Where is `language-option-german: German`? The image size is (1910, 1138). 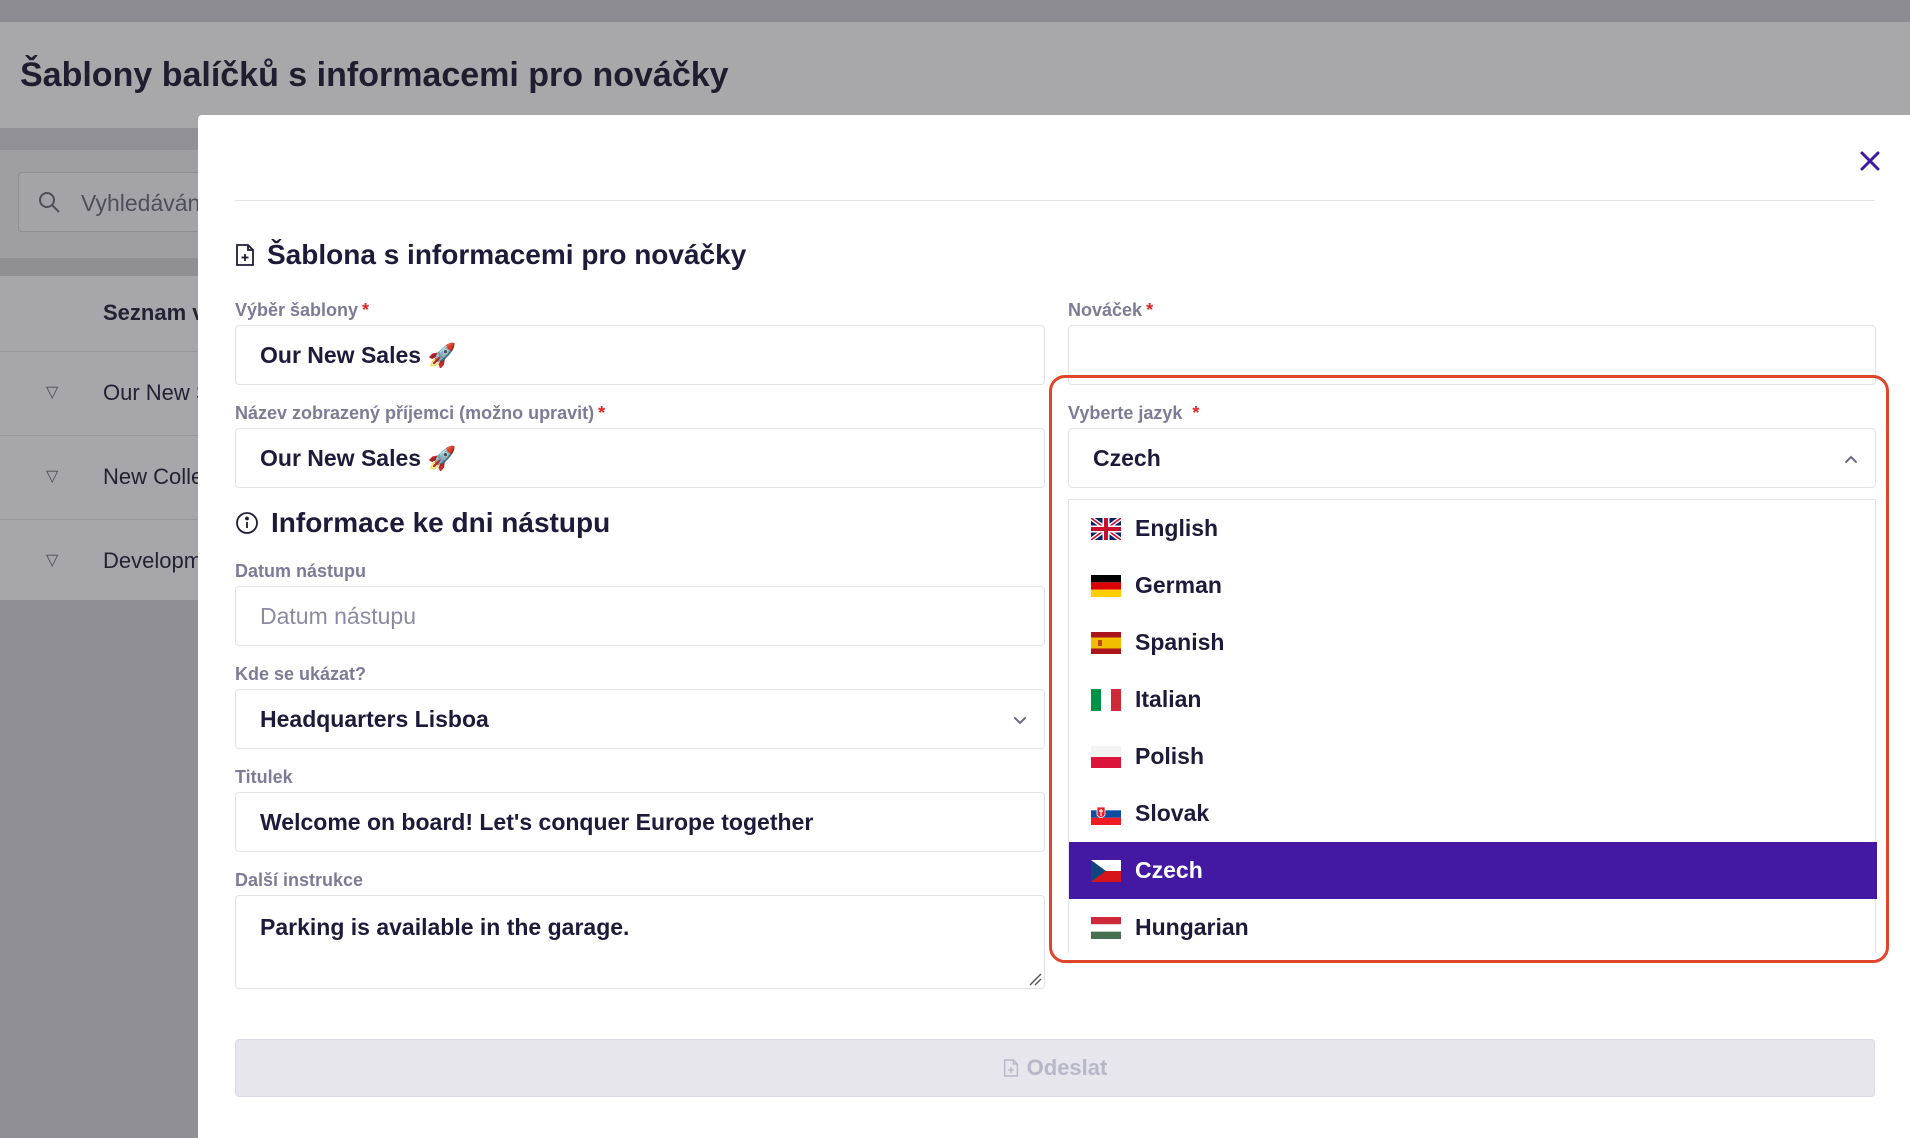
language-option-german: German is located at coordinates (1473, 585).